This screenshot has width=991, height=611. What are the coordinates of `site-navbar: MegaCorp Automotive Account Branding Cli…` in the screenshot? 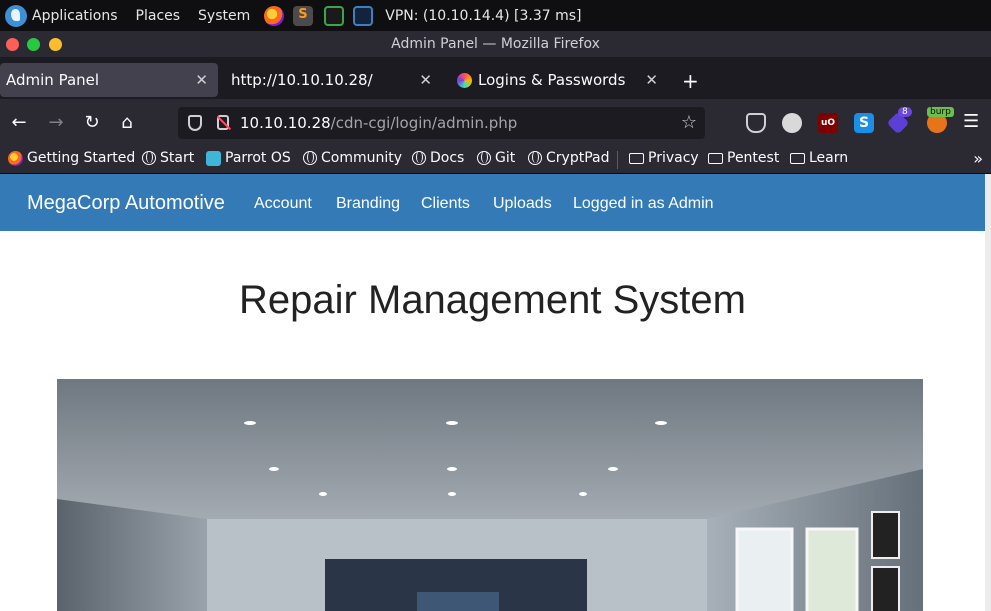 It's located at (492, 202).